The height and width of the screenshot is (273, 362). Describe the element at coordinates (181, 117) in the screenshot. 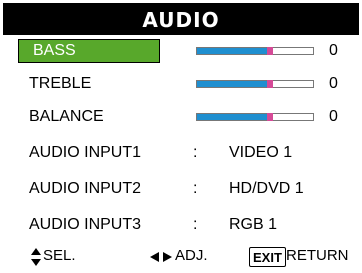

I see `menu-item-balance: BALANCE 0` at that location.